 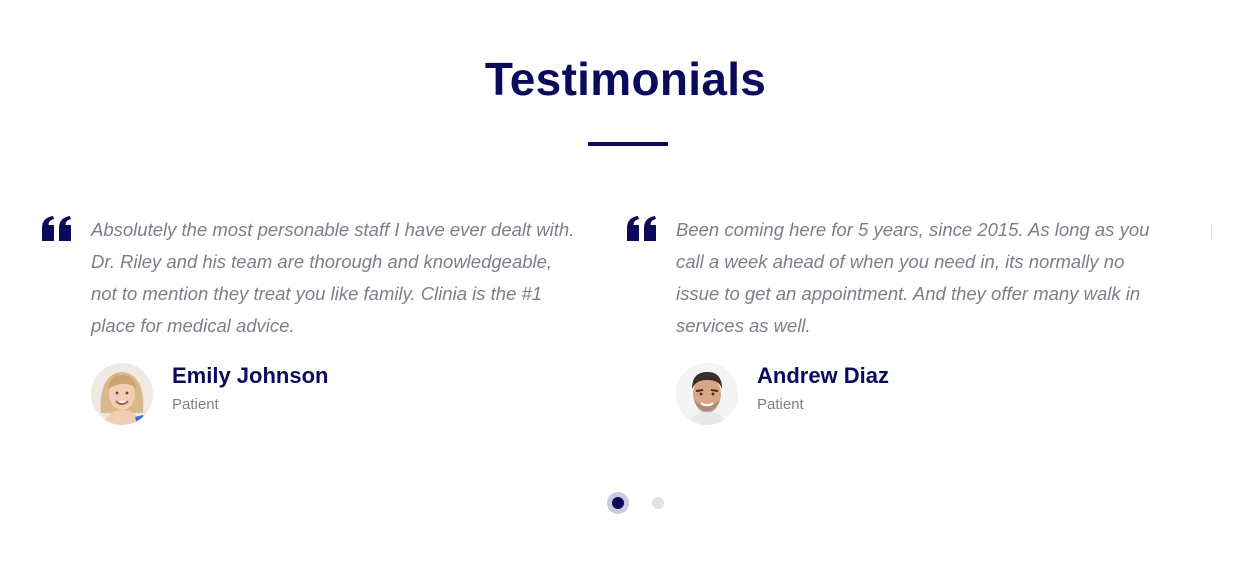 I want to click on author-name: Emily Johnson, so click(x=250, y=375).